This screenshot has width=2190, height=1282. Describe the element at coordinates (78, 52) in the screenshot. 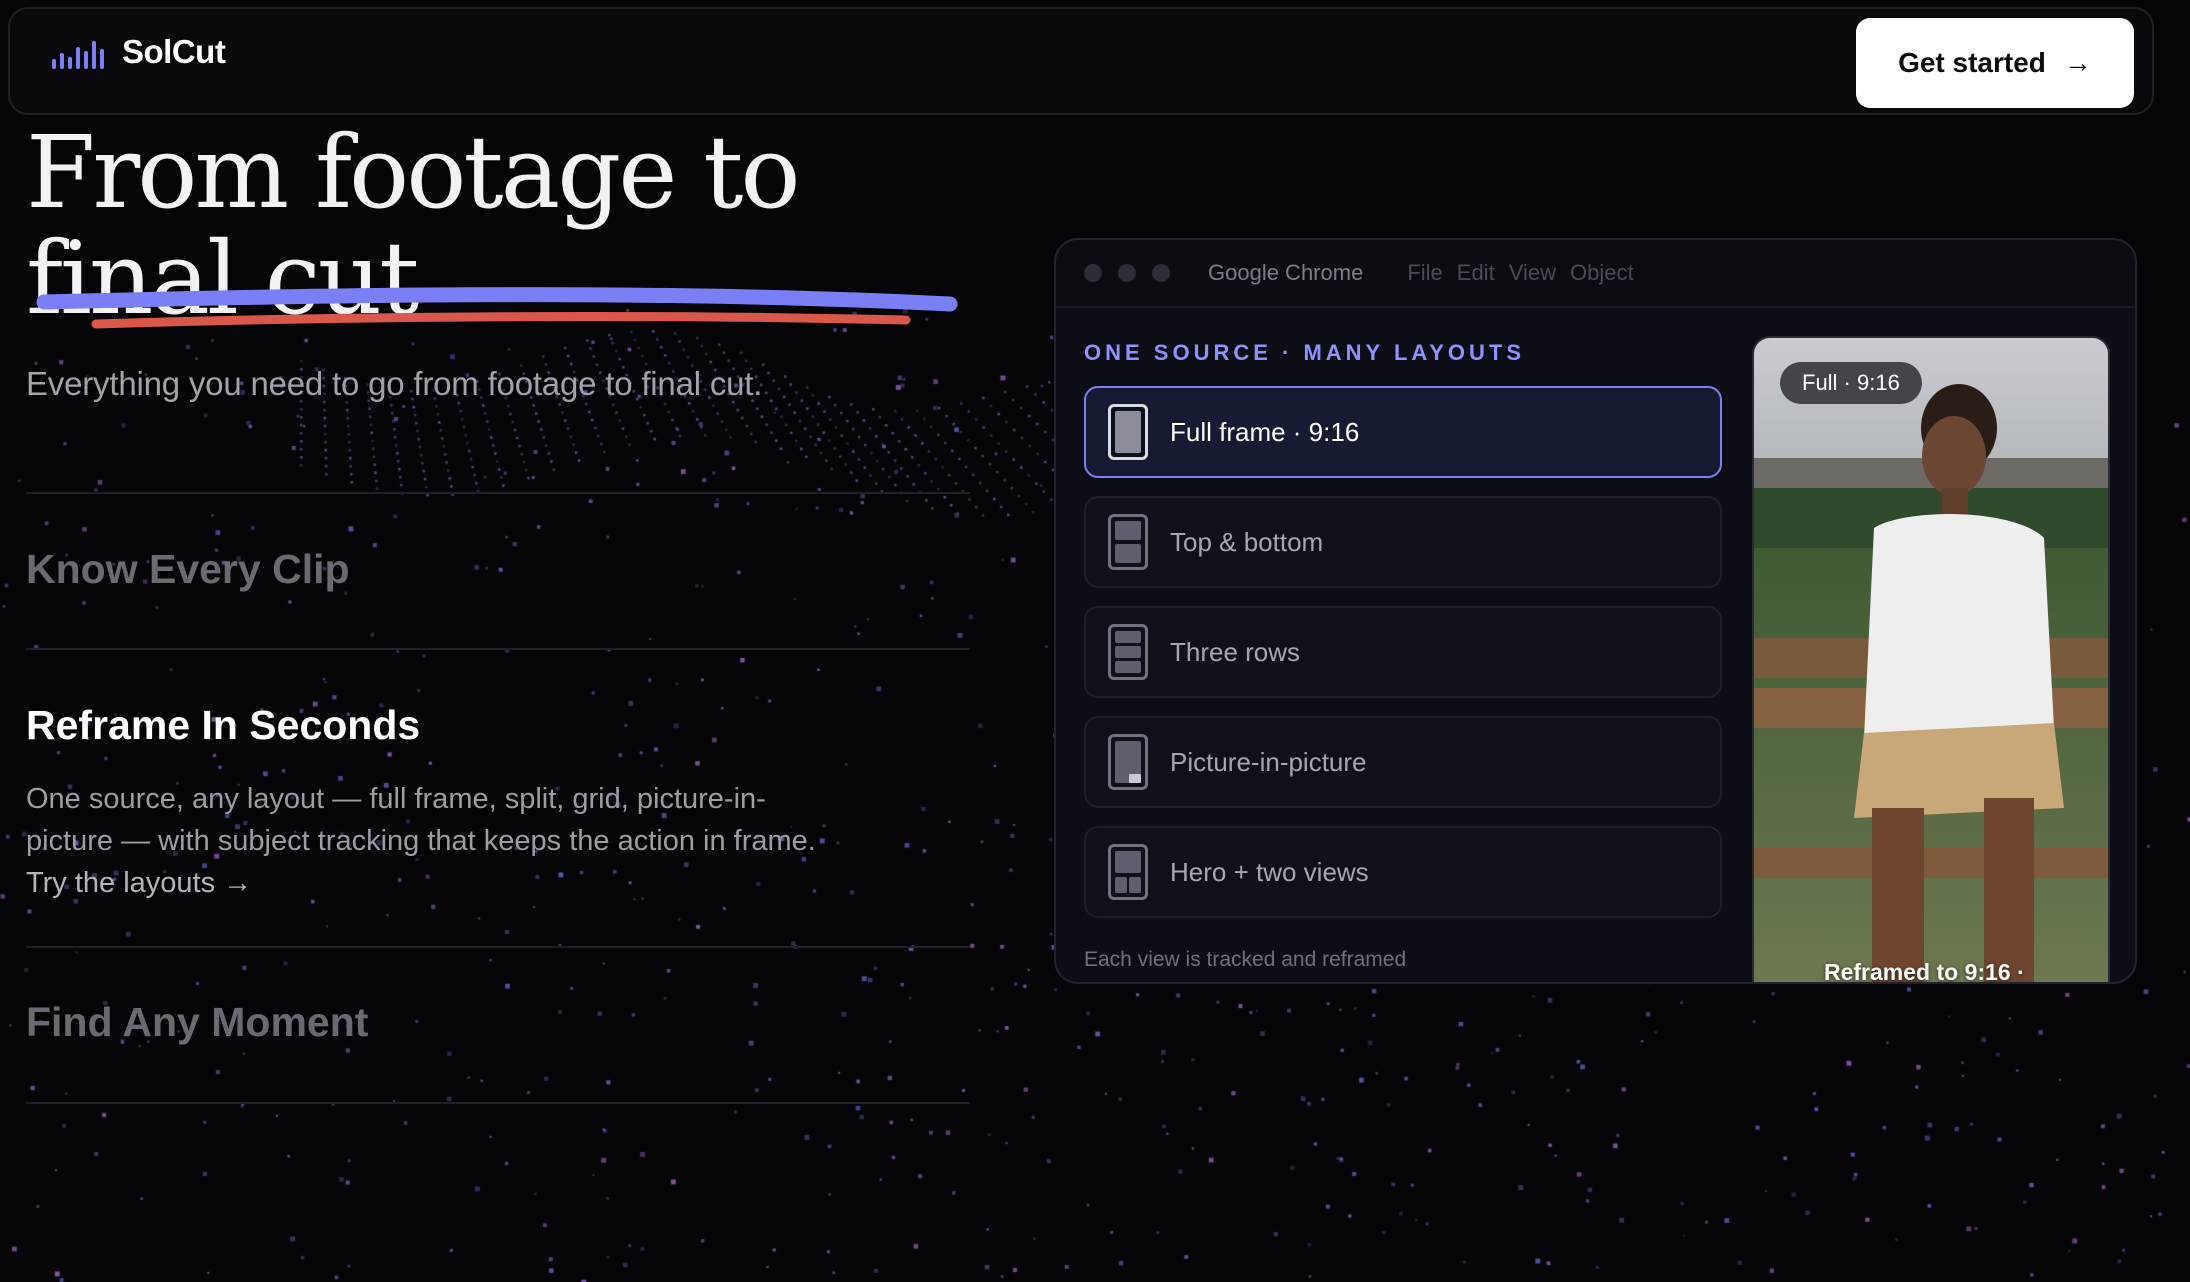

I see `logo-bars-icon` at that location.